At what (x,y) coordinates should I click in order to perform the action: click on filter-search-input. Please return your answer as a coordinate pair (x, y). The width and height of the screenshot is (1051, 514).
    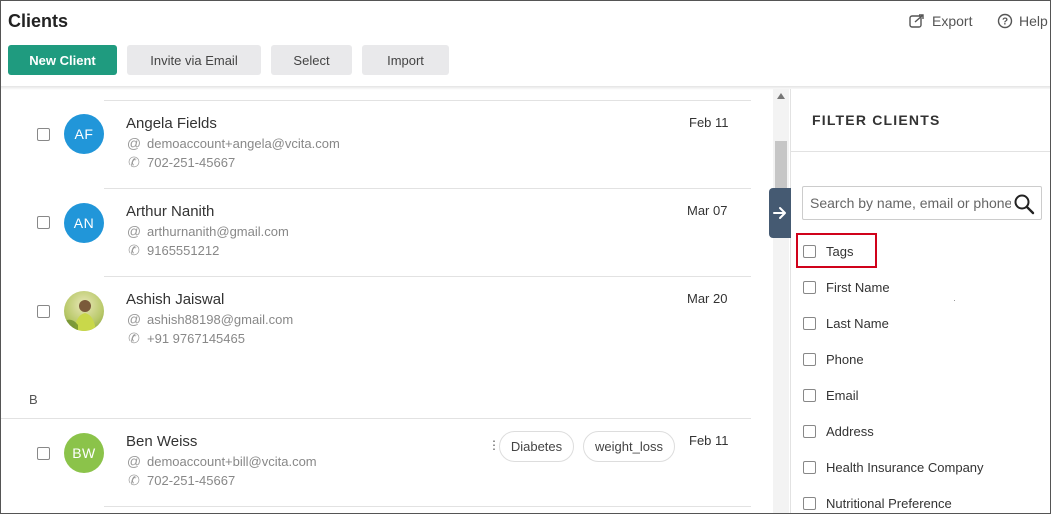
    Looking at the image, I should click on (907, 203).